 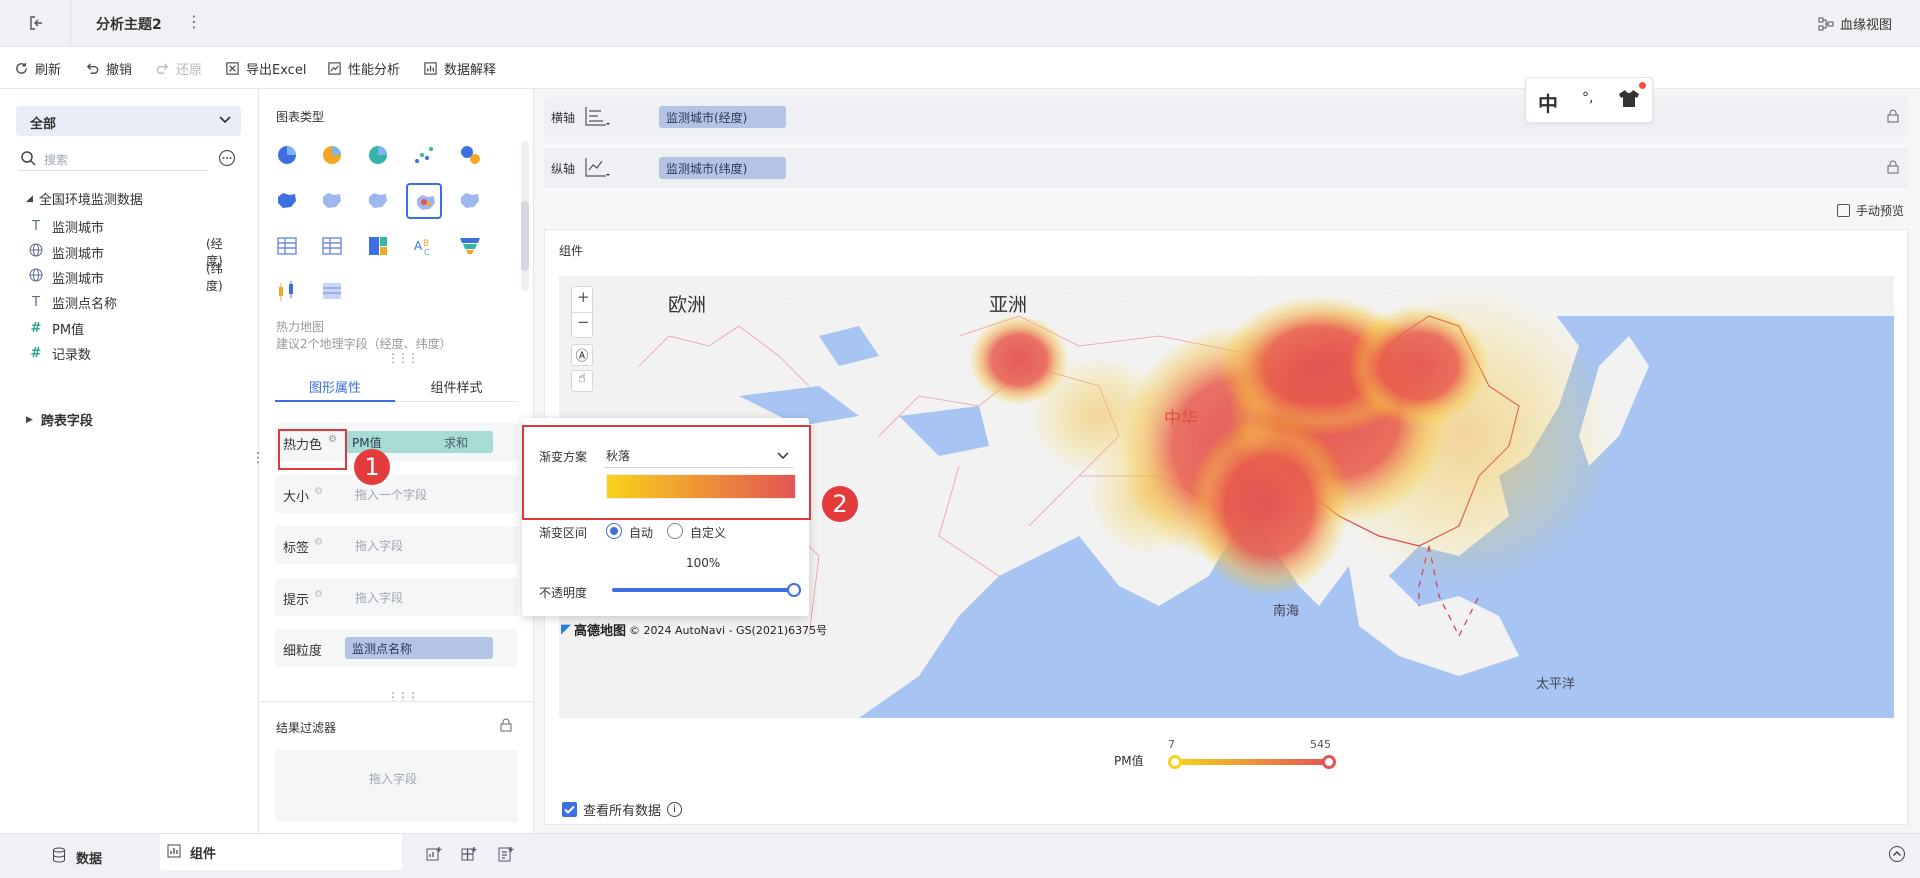 I want to click on opacity-slider-handle, so click(x=794, y=590).